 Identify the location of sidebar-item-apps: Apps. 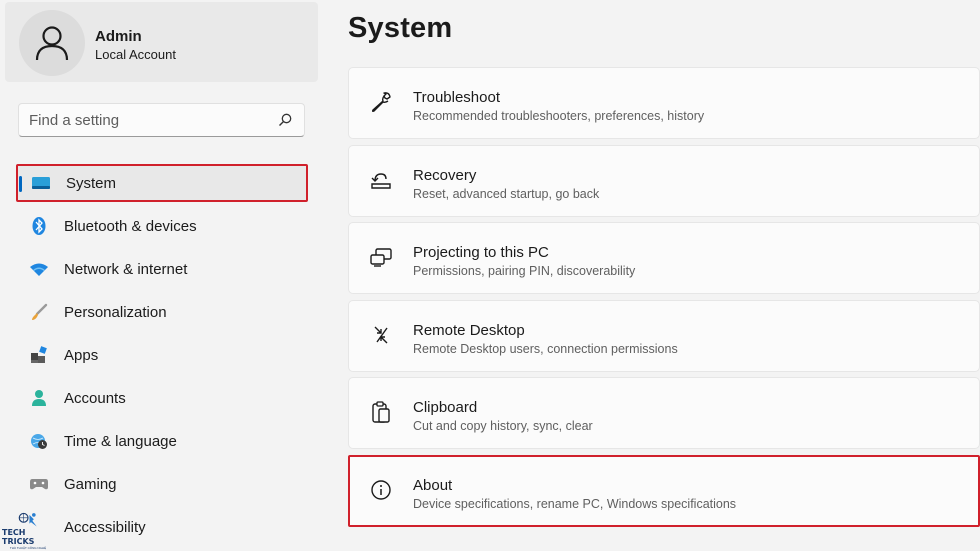
(162, 355).